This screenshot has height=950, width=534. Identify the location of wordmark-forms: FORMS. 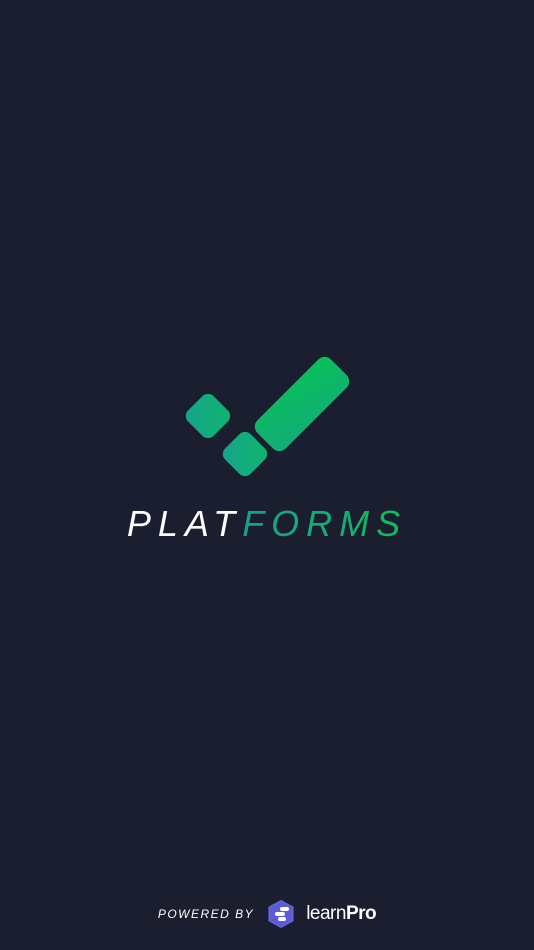
(325, 523).